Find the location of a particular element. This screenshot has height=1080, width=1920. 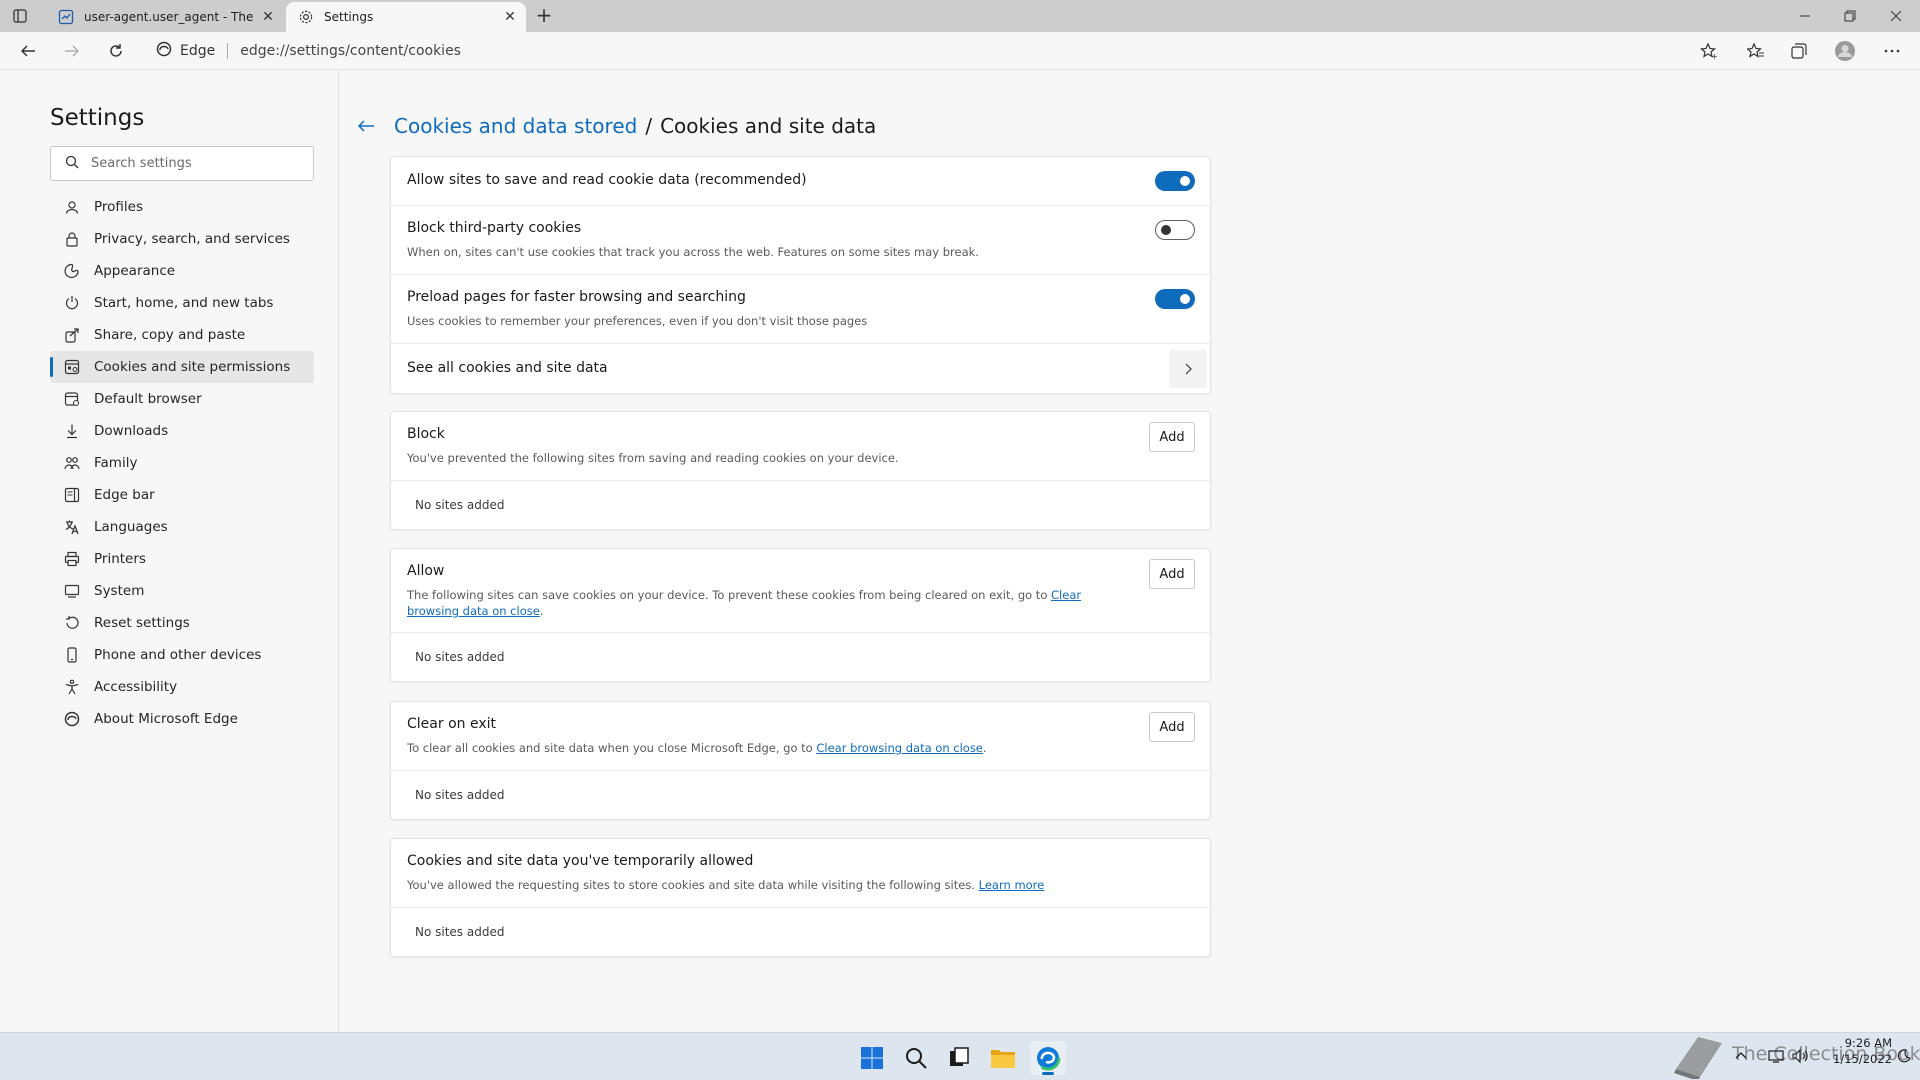

add-favorite-icon: + is located at coordinates (1709, 51).